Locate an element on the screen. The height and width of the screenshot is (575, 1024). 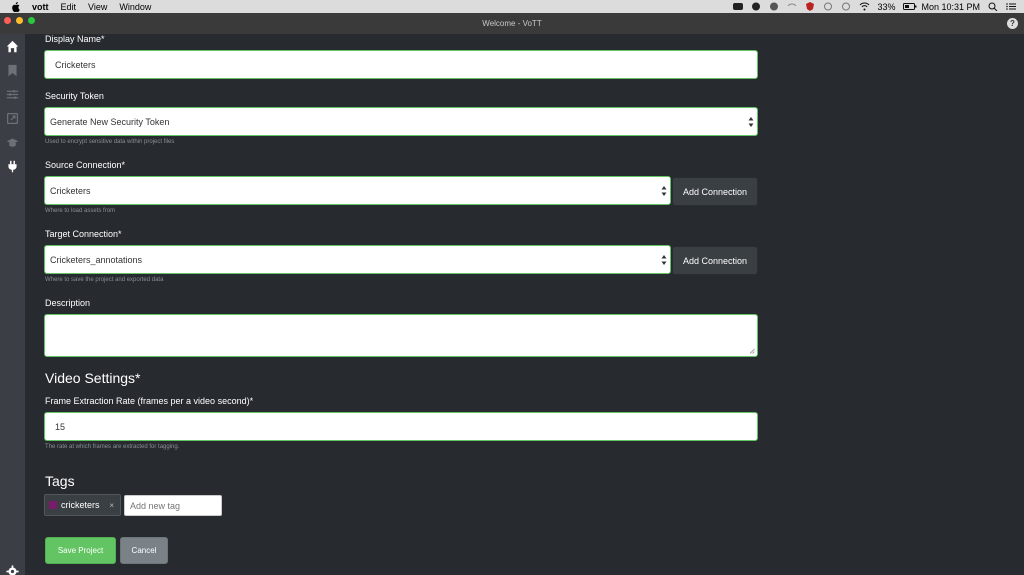
source-connection-value: Cricketers is located at coordinates (70, 190).